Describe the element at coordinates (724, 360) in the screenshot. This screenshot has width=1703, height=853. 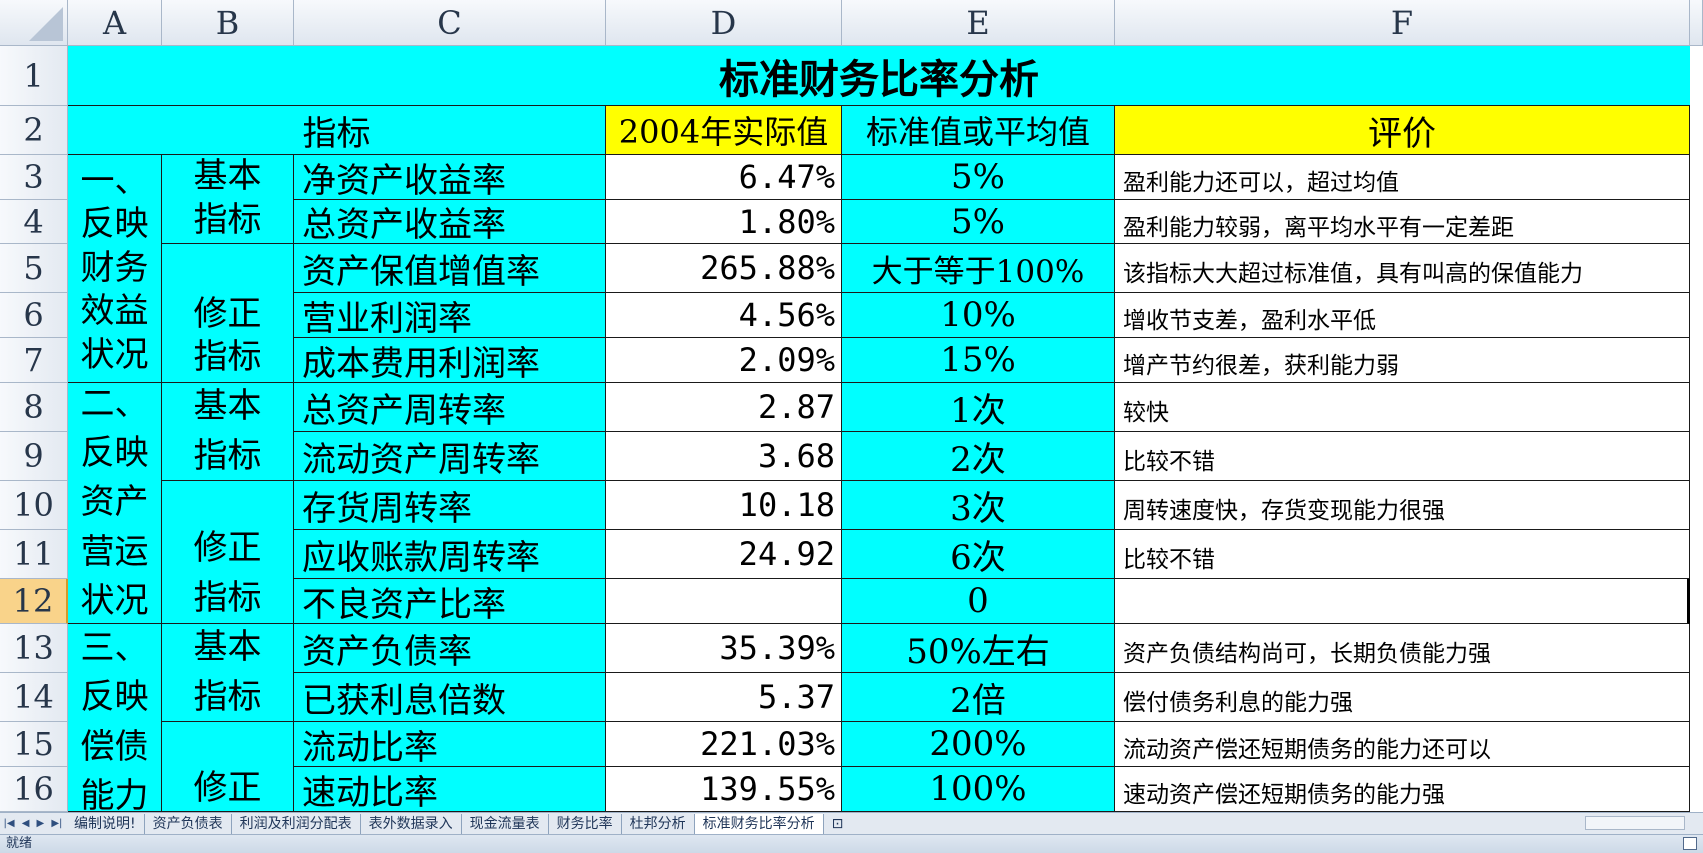
I see `actual-value-cell: 2.09%` at that location.